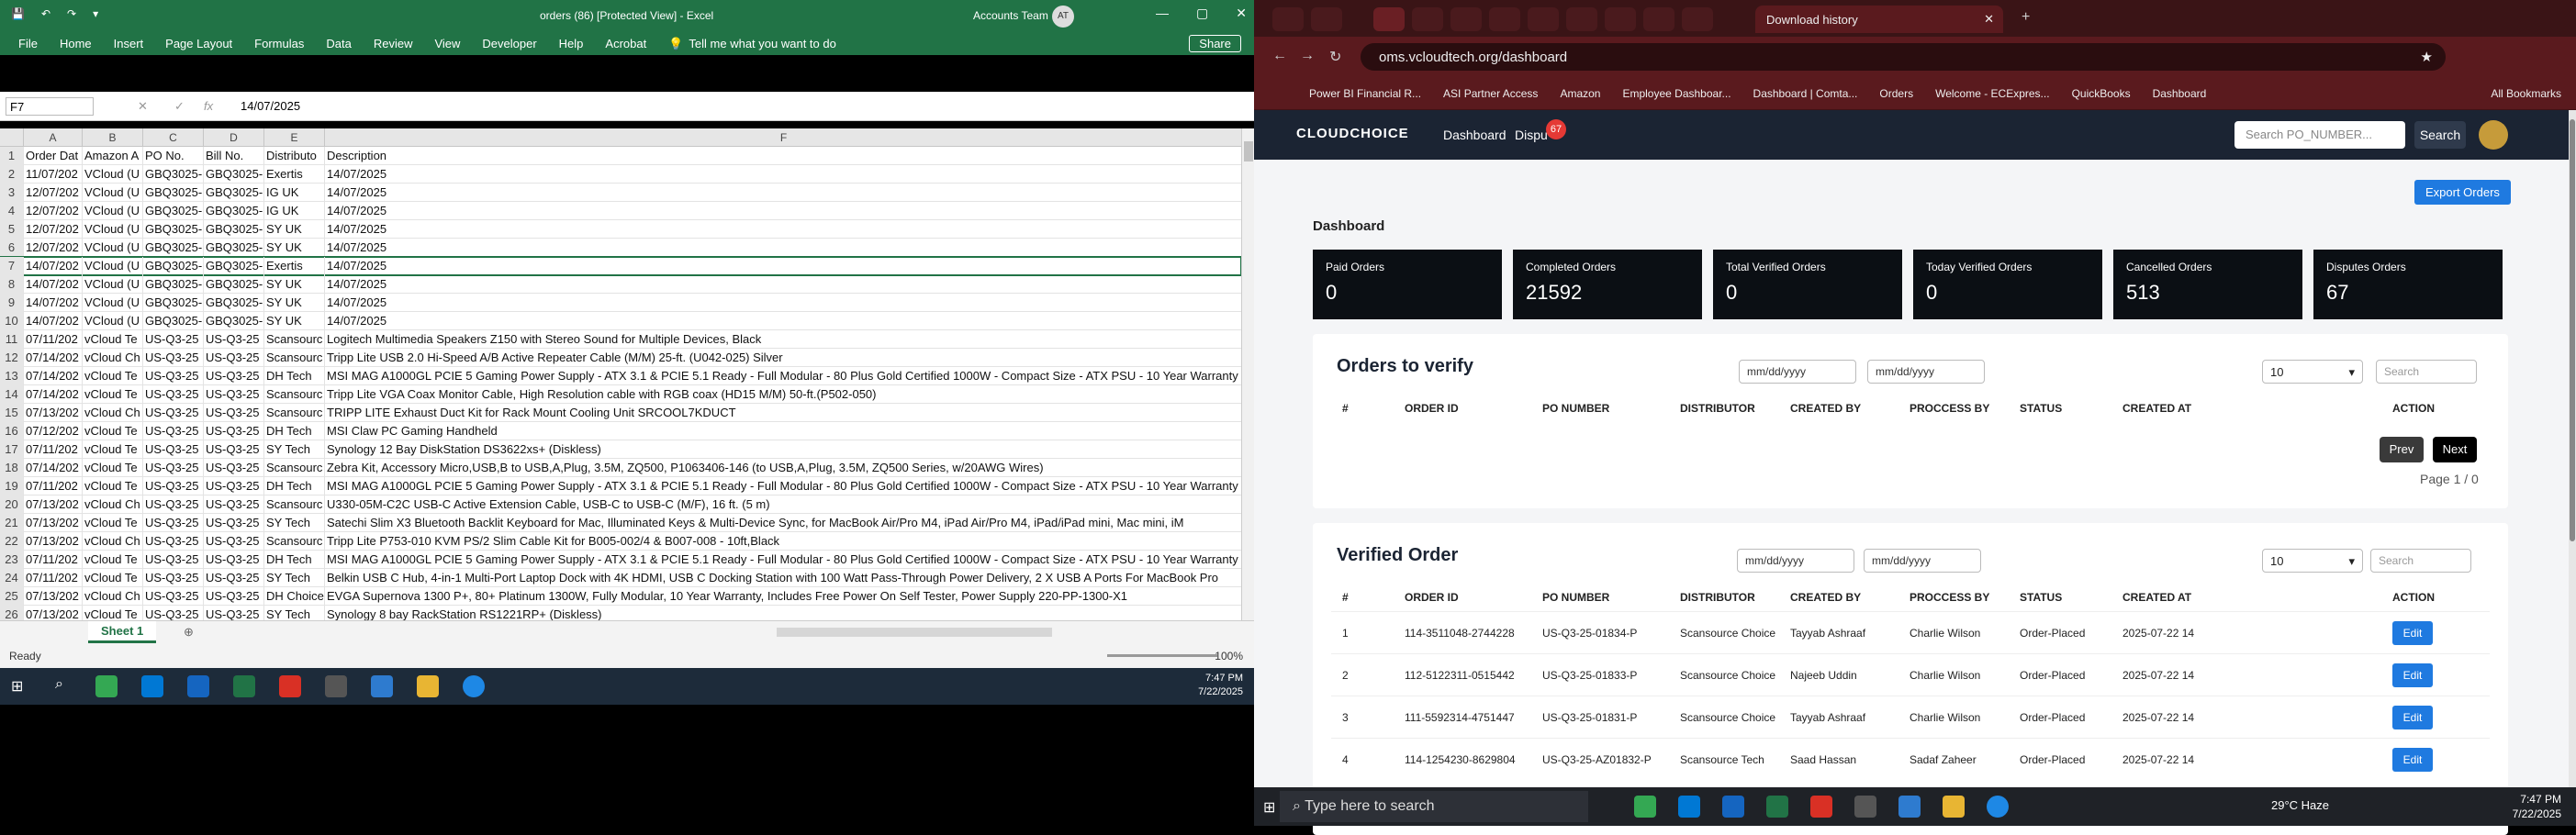  What do you see at coordinates (294, 266) in the screenshot?
I see `cell: Exertis` at bounding box center [294, 266].